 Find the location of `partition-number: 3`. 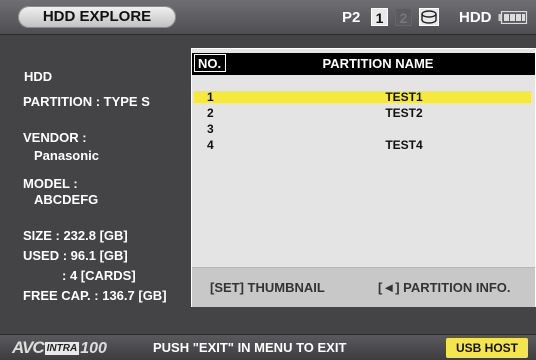

partition-number: 3 is located at coordinates (210, 129).